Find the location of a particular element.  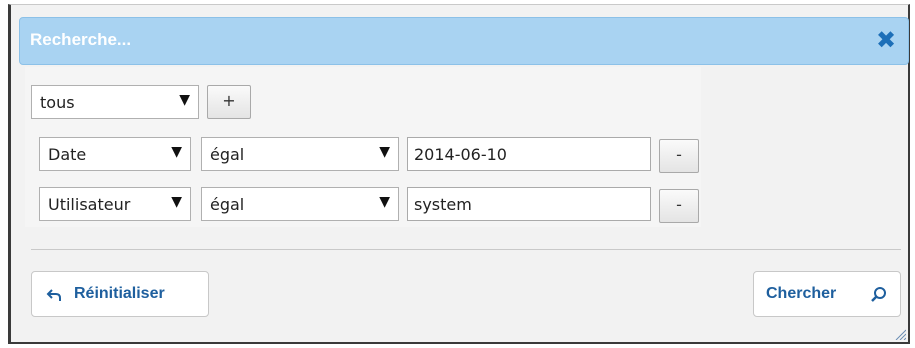

reset-label: Réinitialiser is located at coordinates (119, 293).